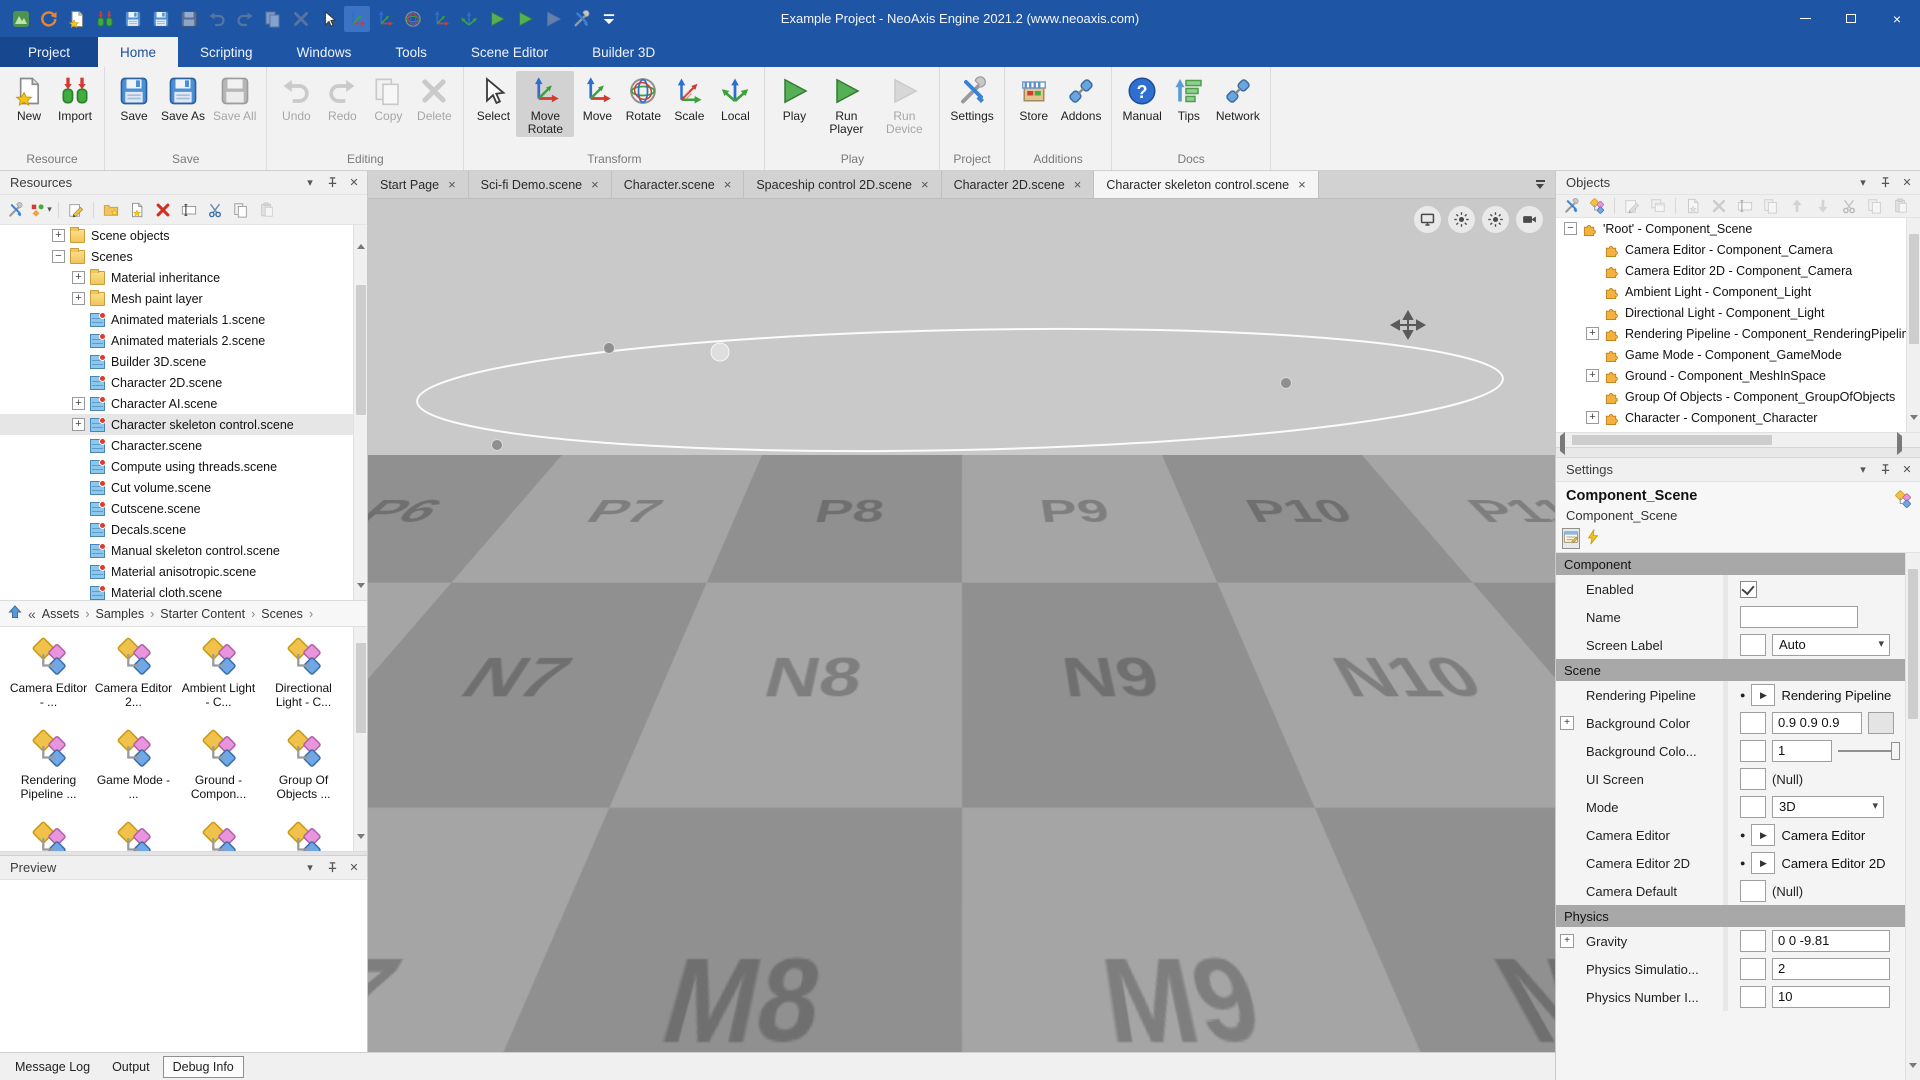 The width and height of the screenshot is (1920, 1080). I want to click on breadcrumb-item-assets: Assets, so click(61, 614).